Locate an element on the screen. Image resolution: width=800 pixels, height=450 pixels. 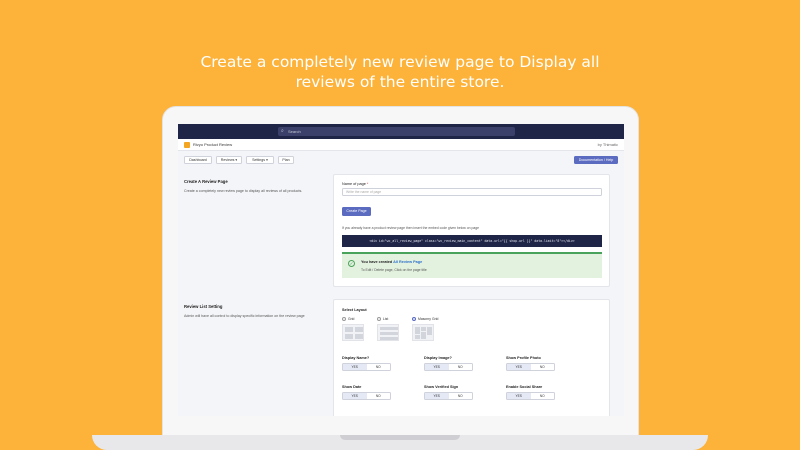
option-label: Show Profile Photo is located at coordinates (523, 358).